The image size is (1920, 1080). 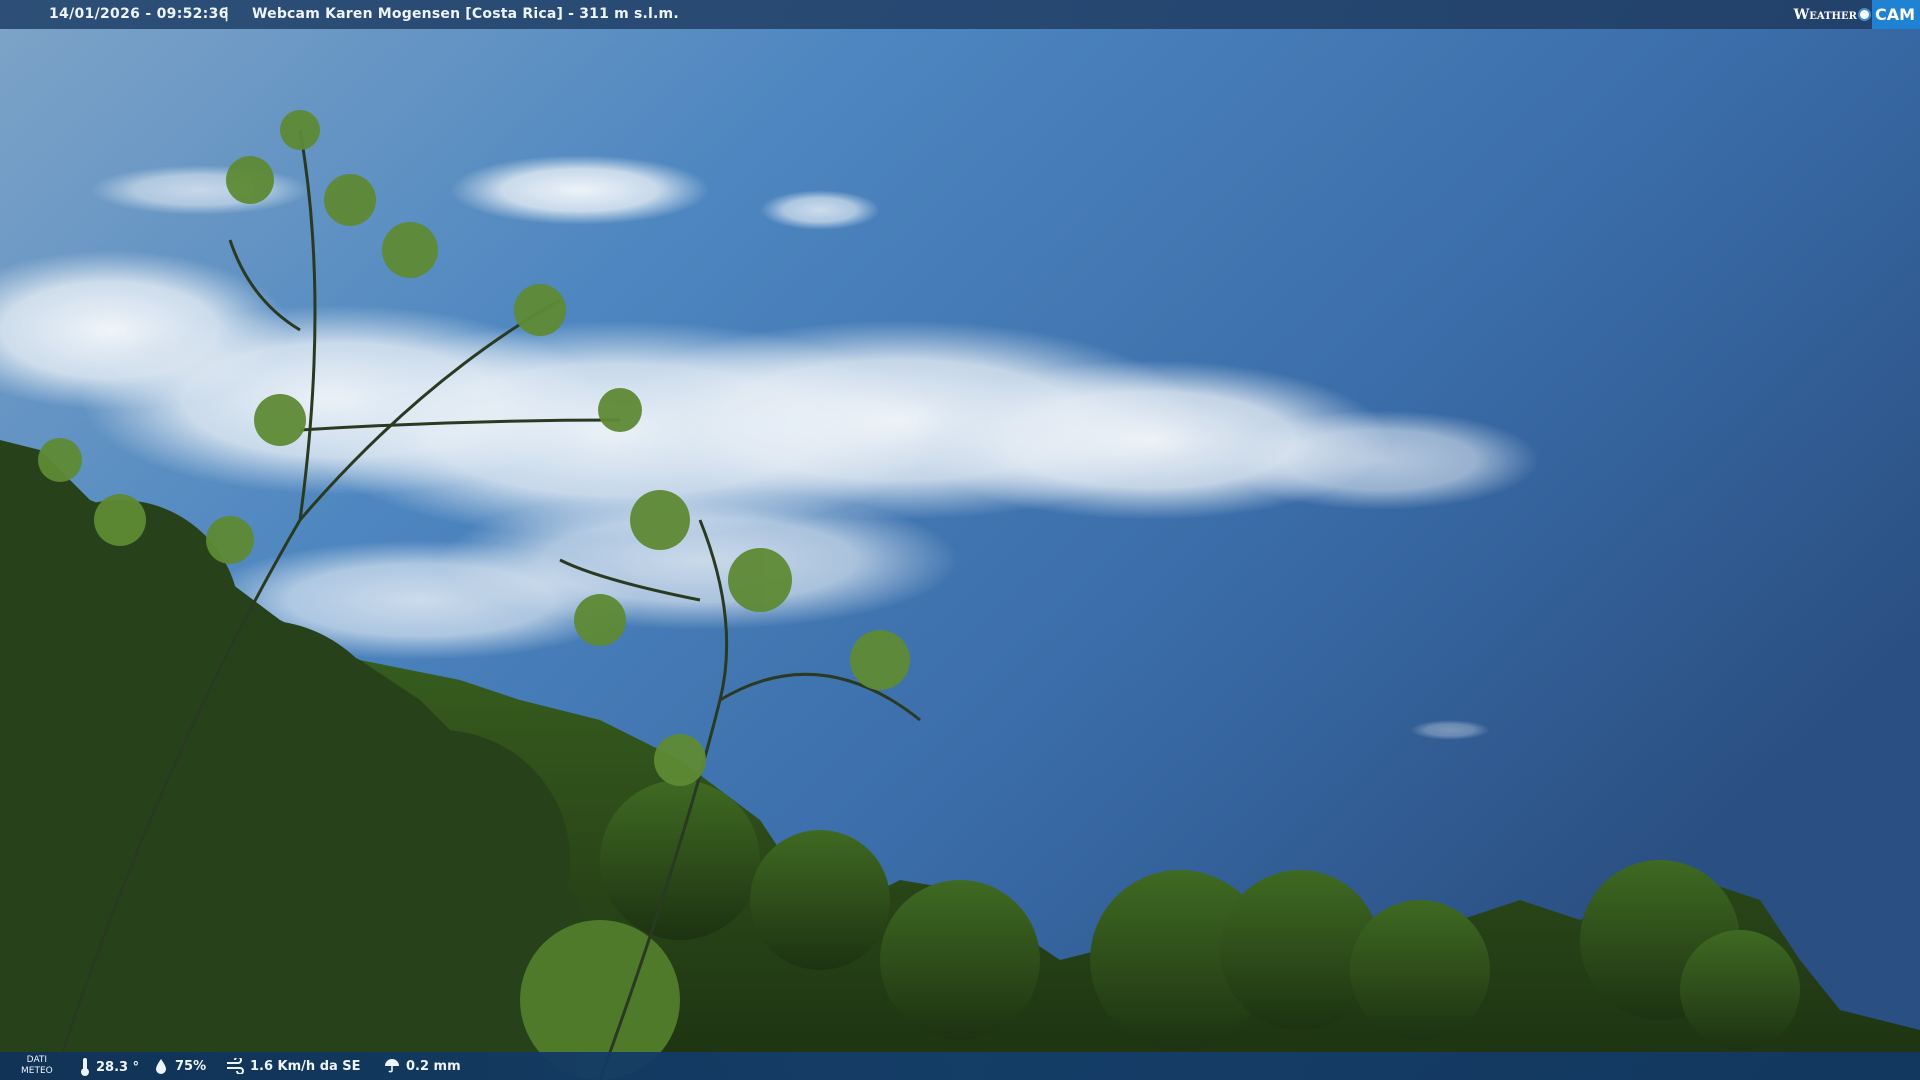 I want to click on brand-cam-text: CAM, so click(x=1895, y=14).